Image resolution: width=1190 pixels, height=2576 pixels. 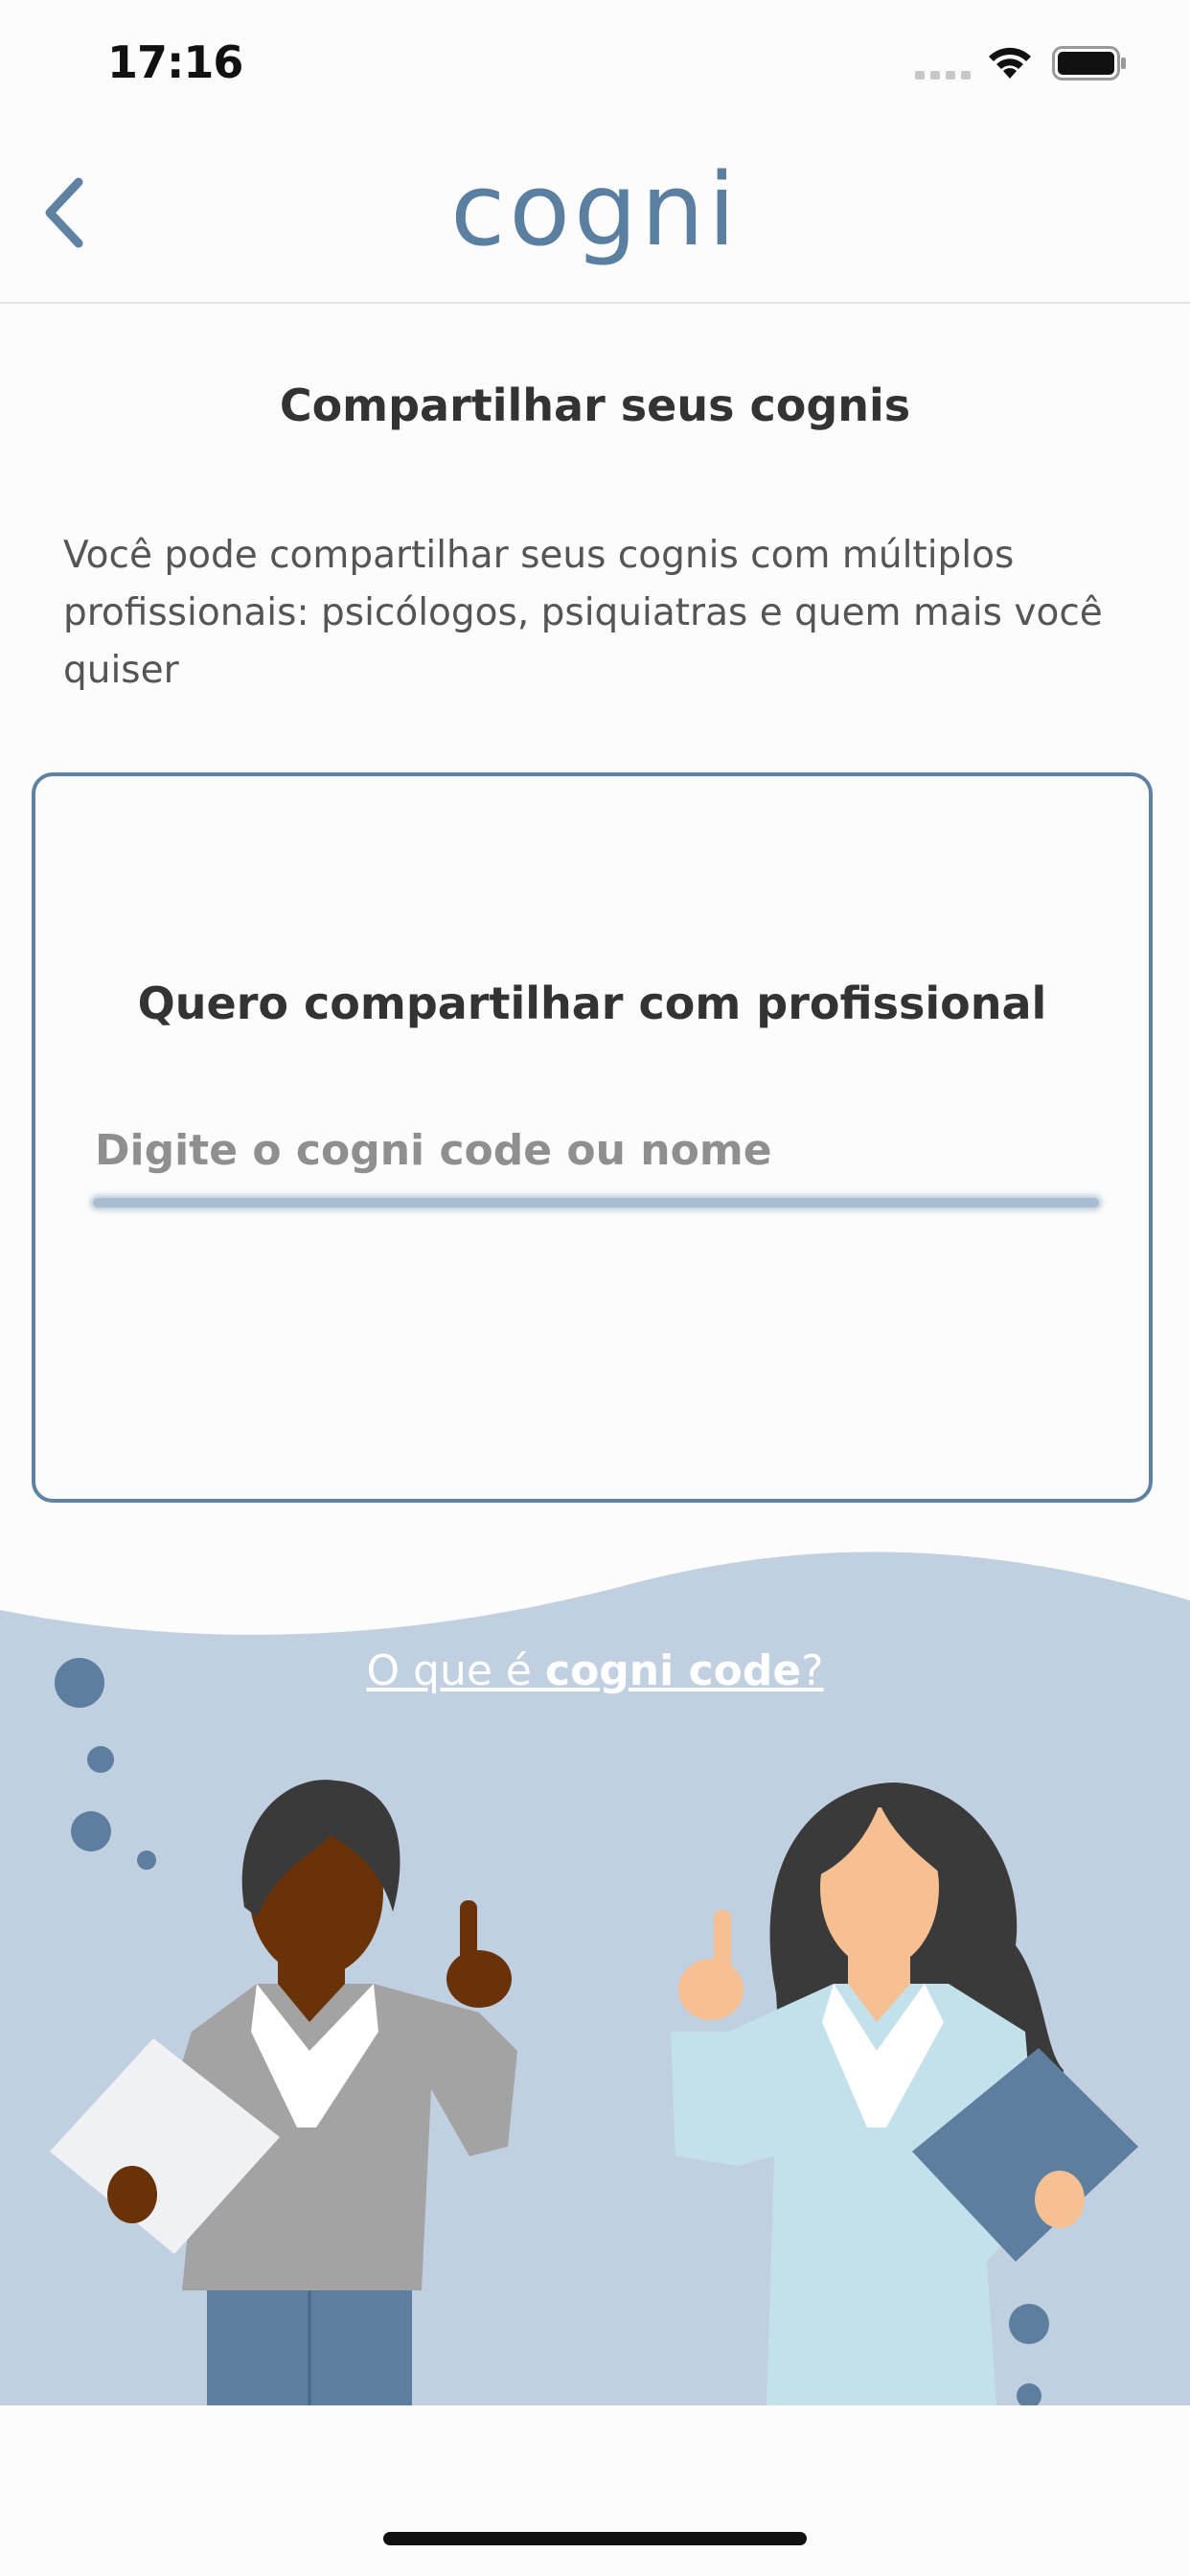 I want to click on help-link-suffix: ?, so click(x=812, y=1670).